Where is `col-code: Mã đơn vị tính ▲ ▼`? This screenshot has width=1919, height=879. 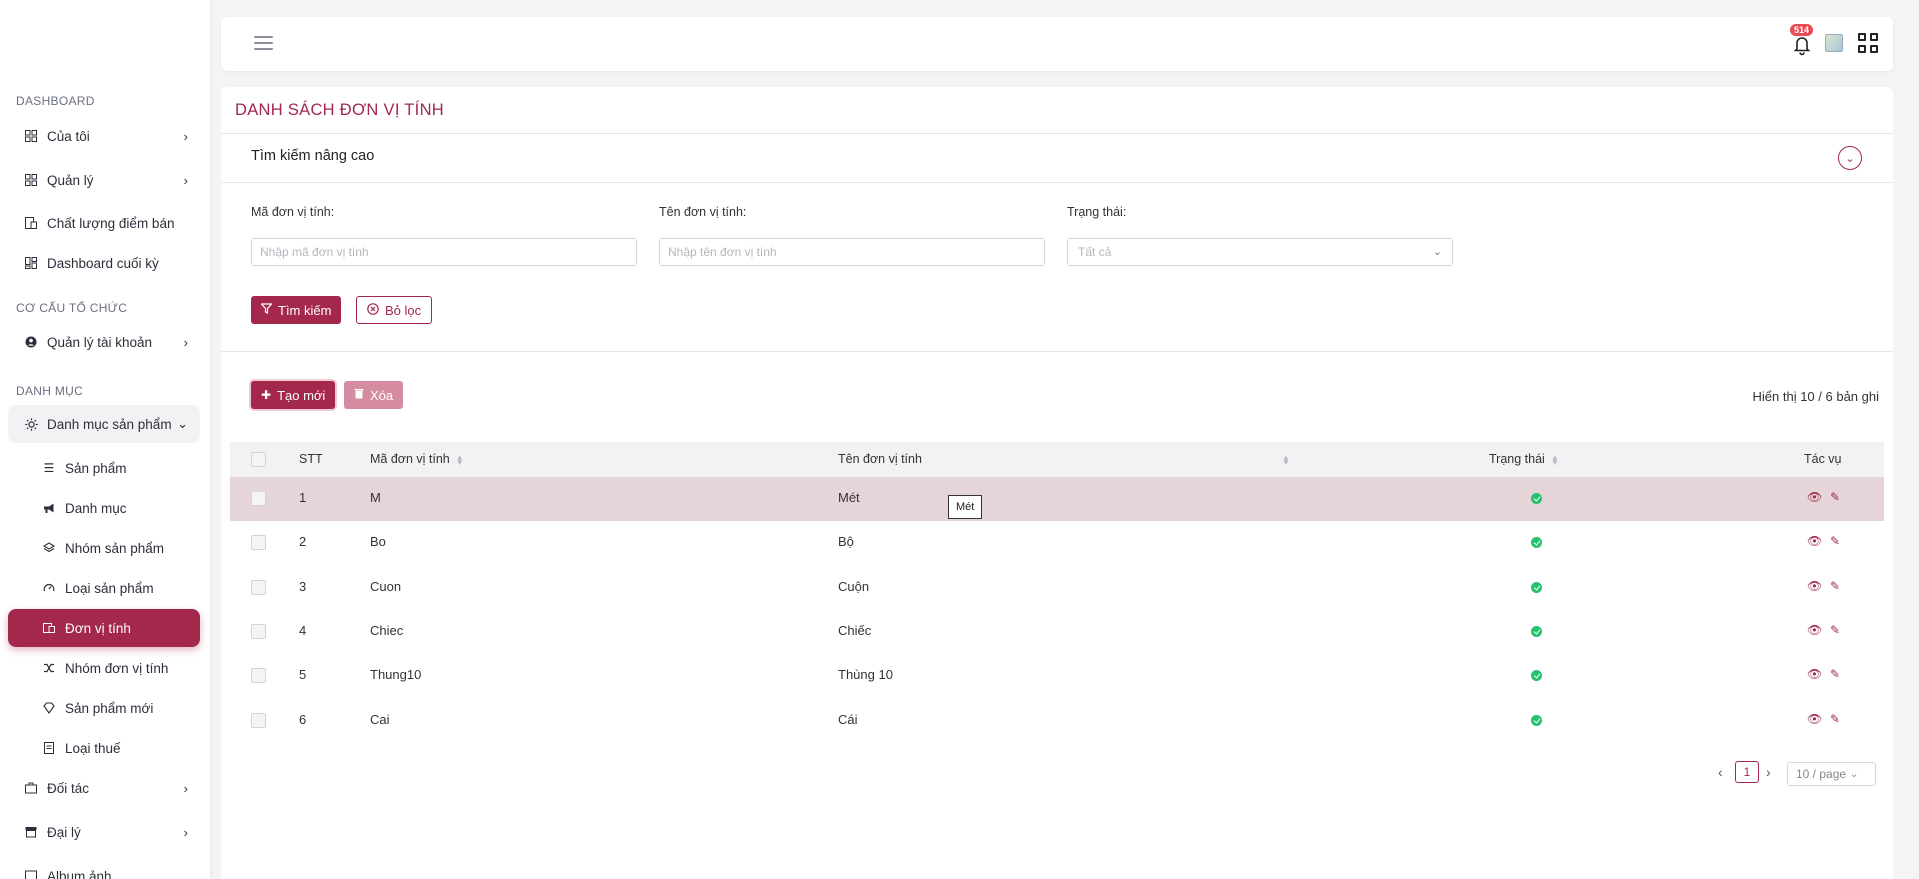 col-code: Mã đơn vị tính ▲ ▼ is located at coordinates (417, 459).